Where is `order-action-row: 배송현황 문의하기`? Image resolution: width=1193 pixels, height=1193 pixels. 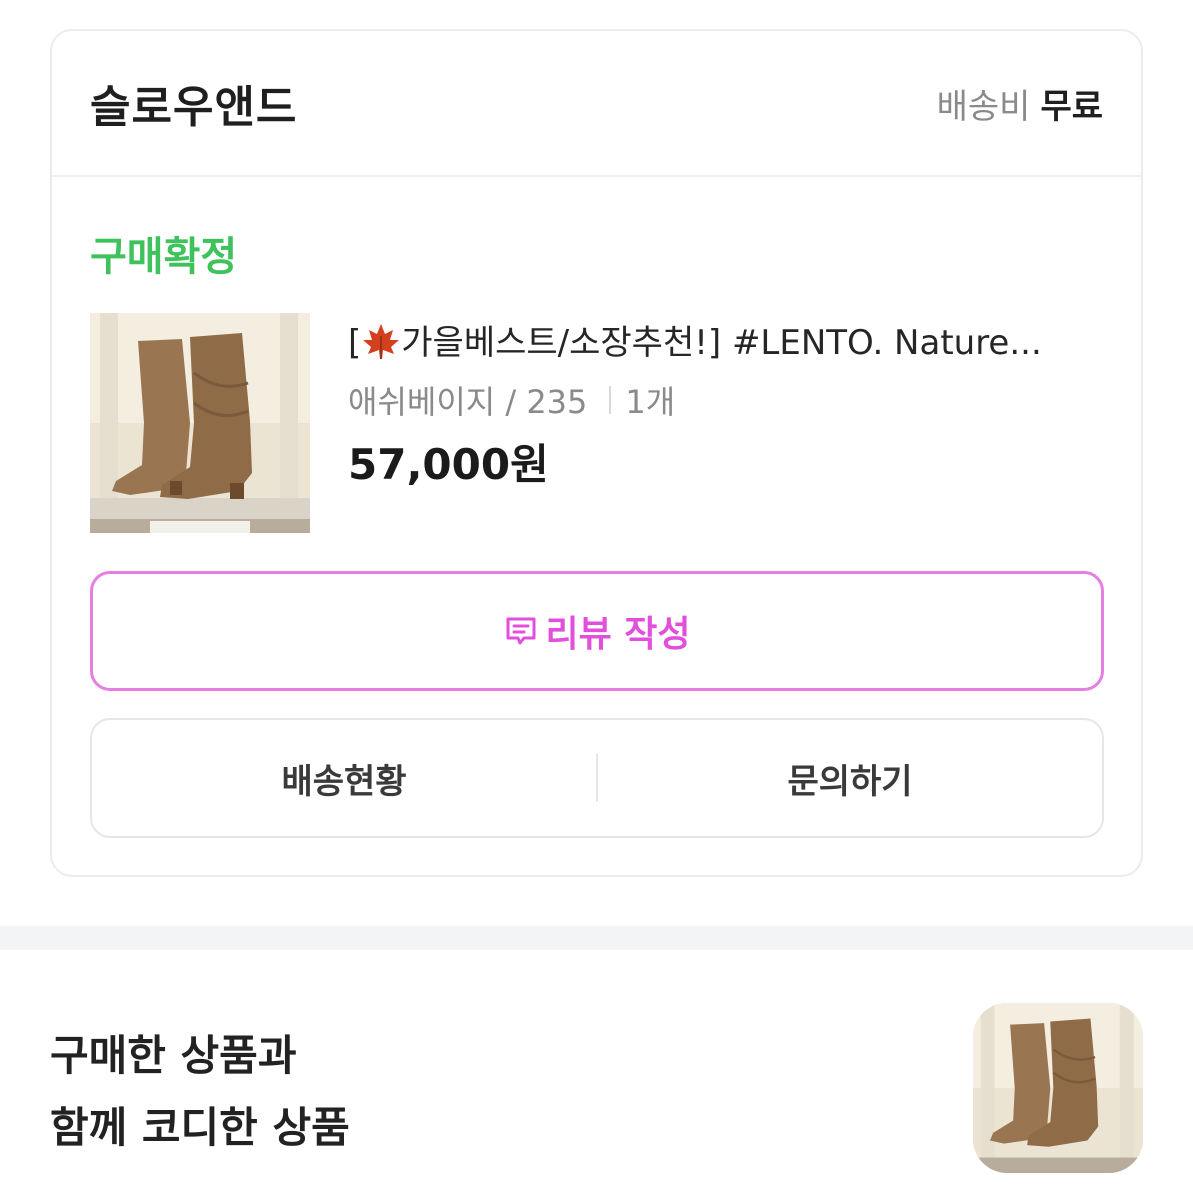
order-action-row: 배송현황 문의하기 is located at coordinates (597, 778).